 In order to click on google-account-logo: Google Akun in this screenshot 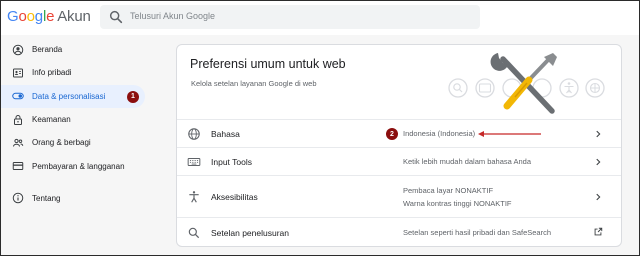, I will do `click(49, 16)`.